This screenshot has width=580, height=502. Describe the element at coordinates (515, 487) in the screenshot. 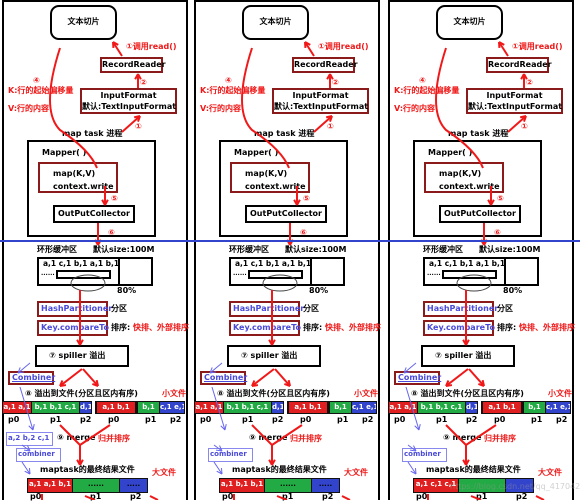

I see `watermark: https://blog.csdn.net/qq_41704237` at that location.